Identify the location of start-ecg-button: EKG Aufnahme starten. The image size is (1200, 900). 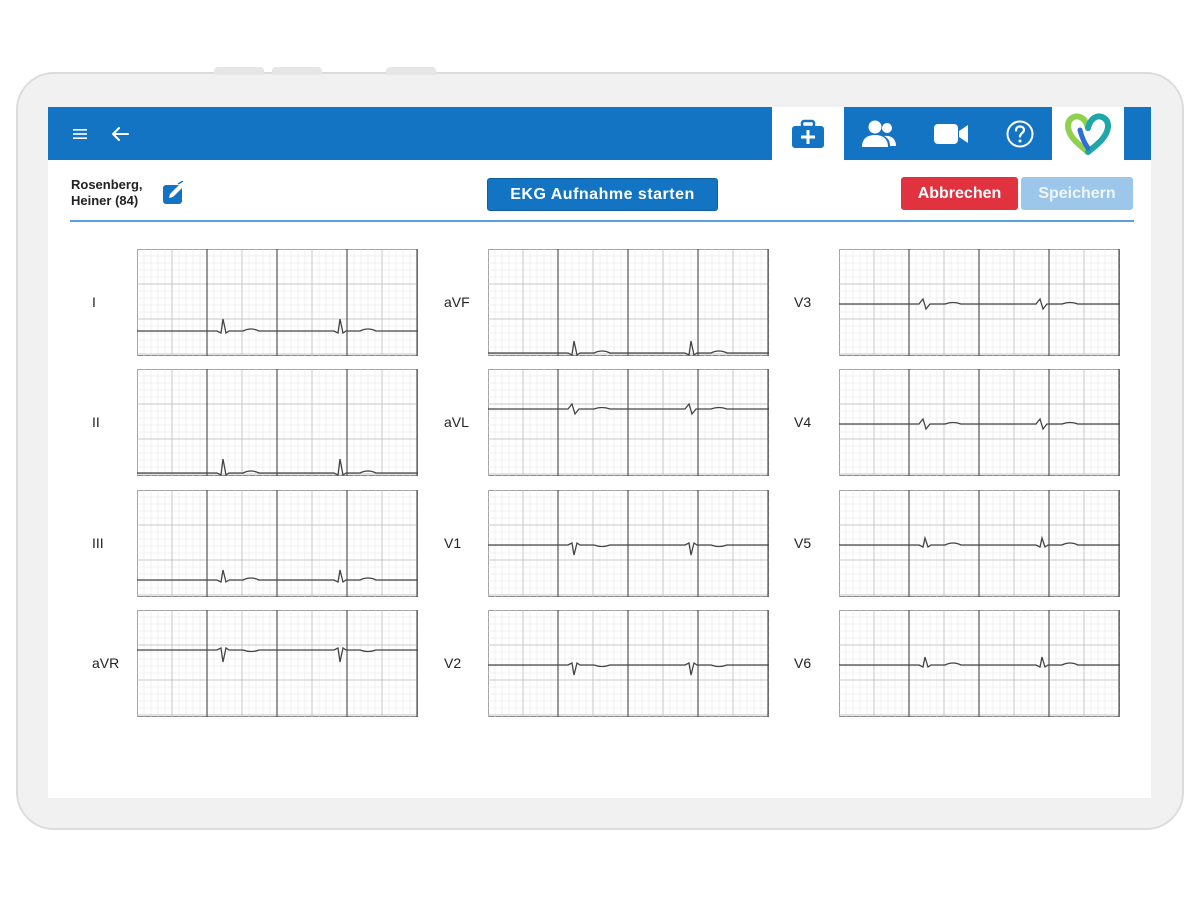
(602, 194).